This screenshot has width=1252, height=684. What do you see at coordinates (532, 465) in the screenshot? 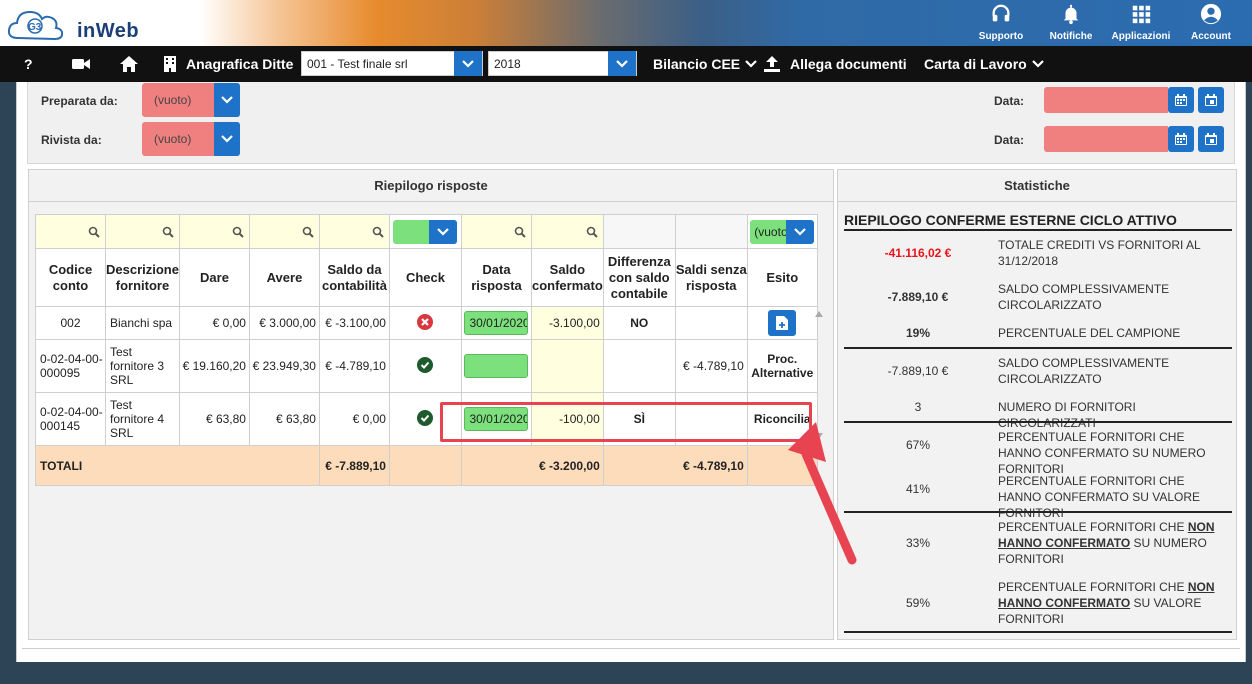
I see `totals-confermato: € -3.200,00` at bounding box center [532, 465].